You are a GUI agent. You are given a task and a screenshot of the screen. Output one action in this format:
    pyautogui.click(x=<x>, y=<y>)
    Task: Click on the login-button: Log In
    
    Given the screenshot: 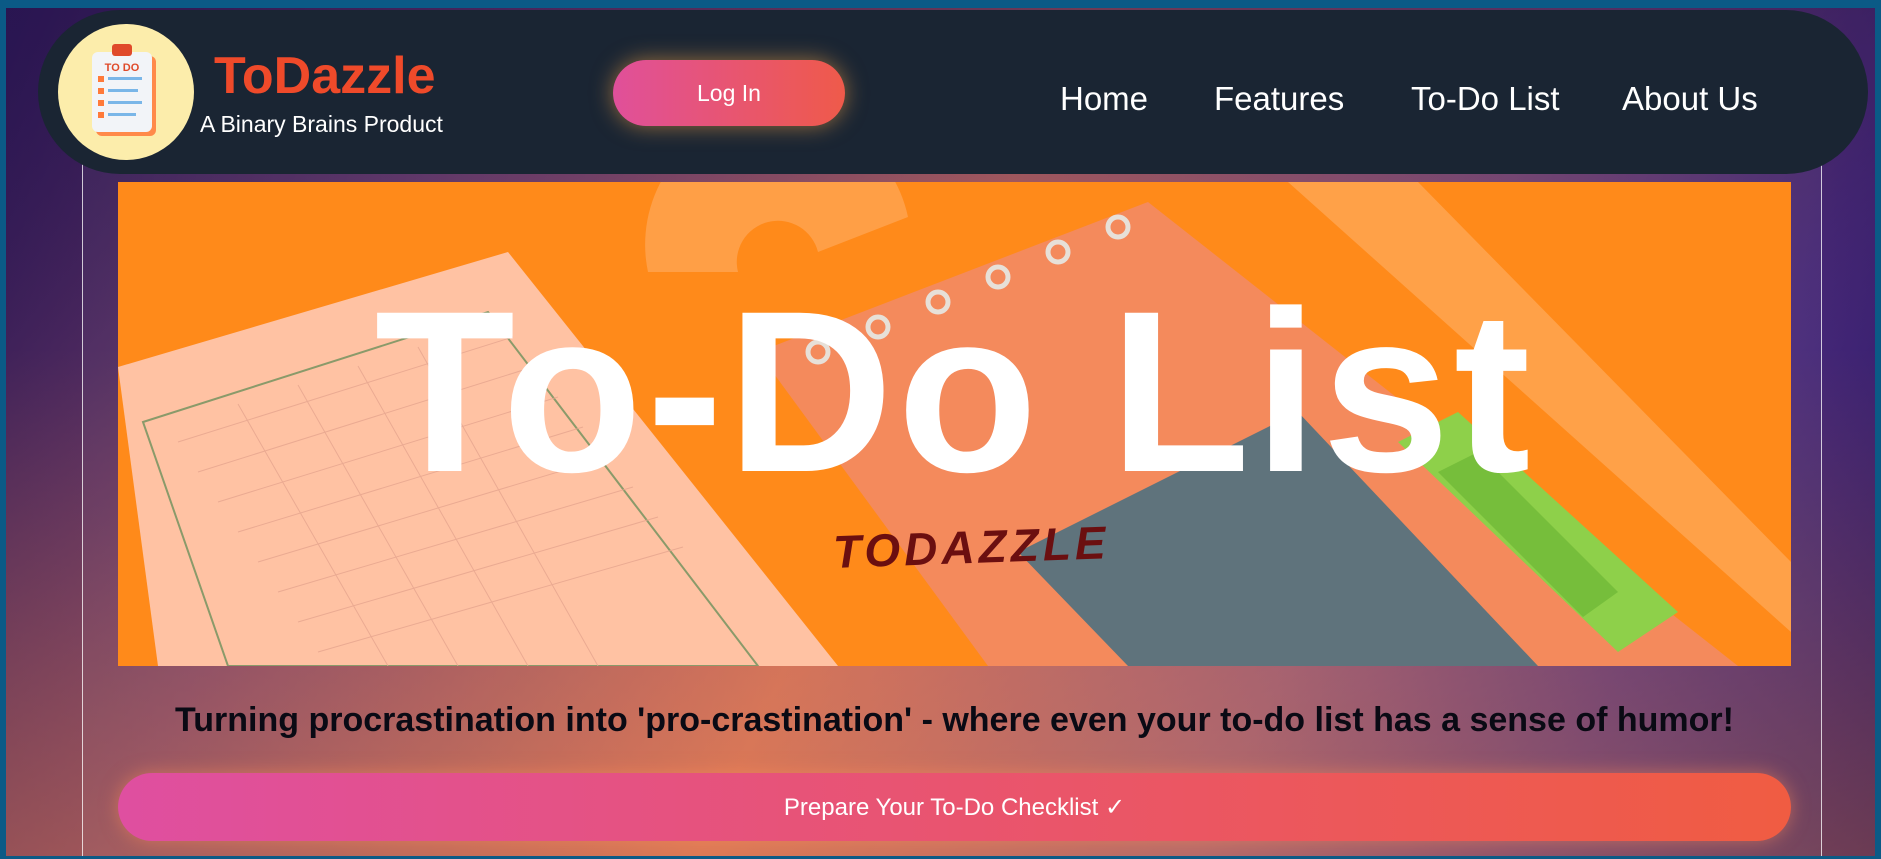 What is the action you would take?
    pyautogui.click(x=729, y=93)
    